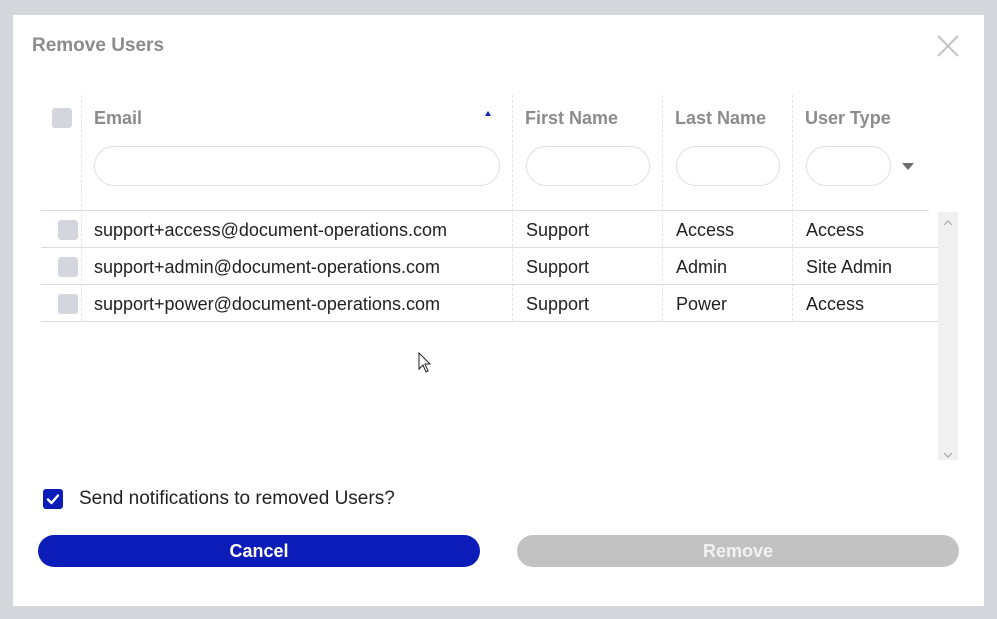 Image resolution: width=997 pixels, height=619 pixels. I want to click on cell-last-name: Power, so click(702, 304).